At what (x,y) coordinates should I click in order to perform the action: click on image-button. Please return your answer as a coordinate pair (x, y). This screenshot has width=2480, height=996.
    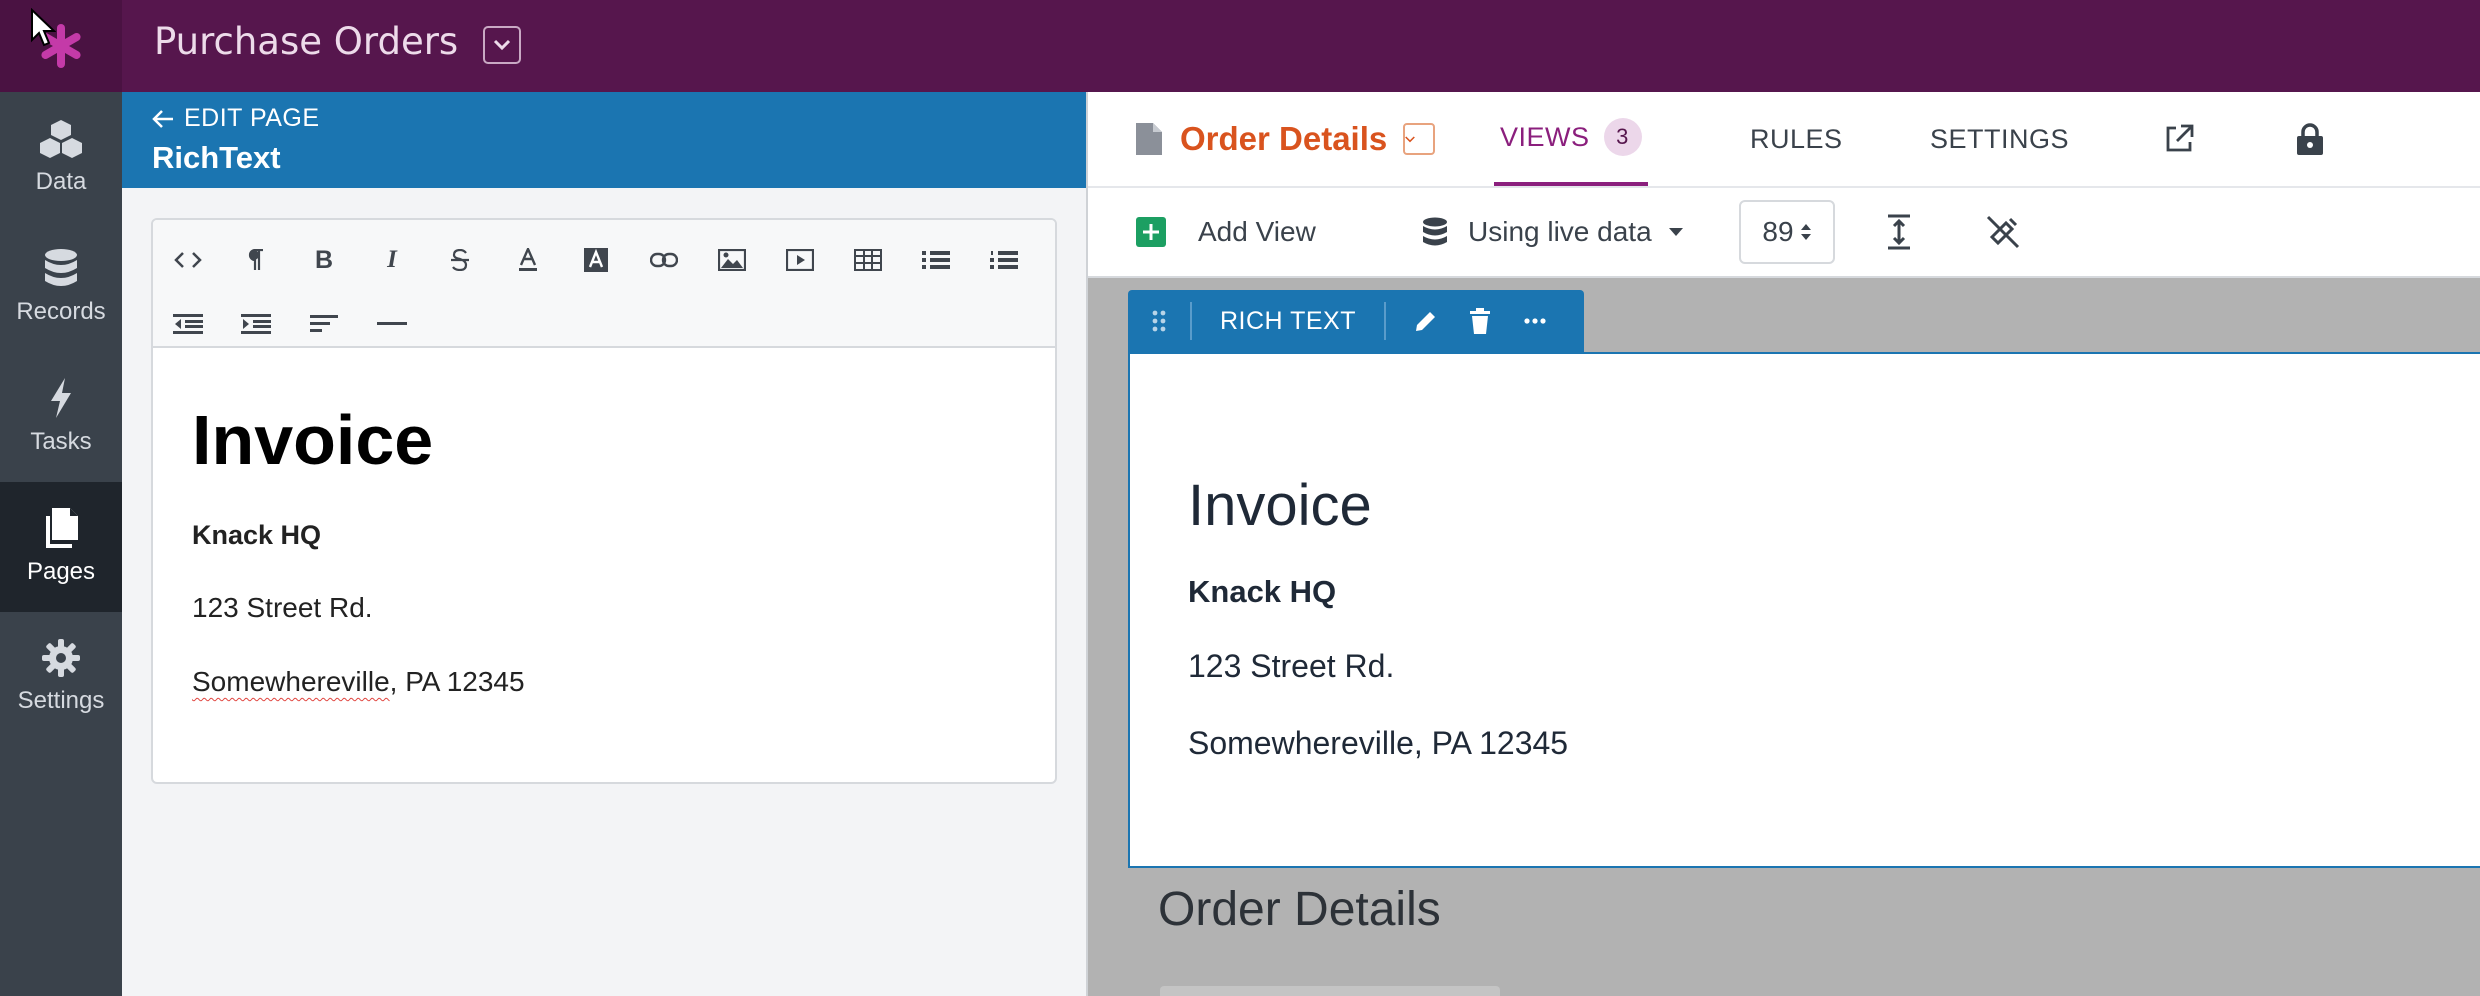
    Looking at the image, I should click on (732, 260).